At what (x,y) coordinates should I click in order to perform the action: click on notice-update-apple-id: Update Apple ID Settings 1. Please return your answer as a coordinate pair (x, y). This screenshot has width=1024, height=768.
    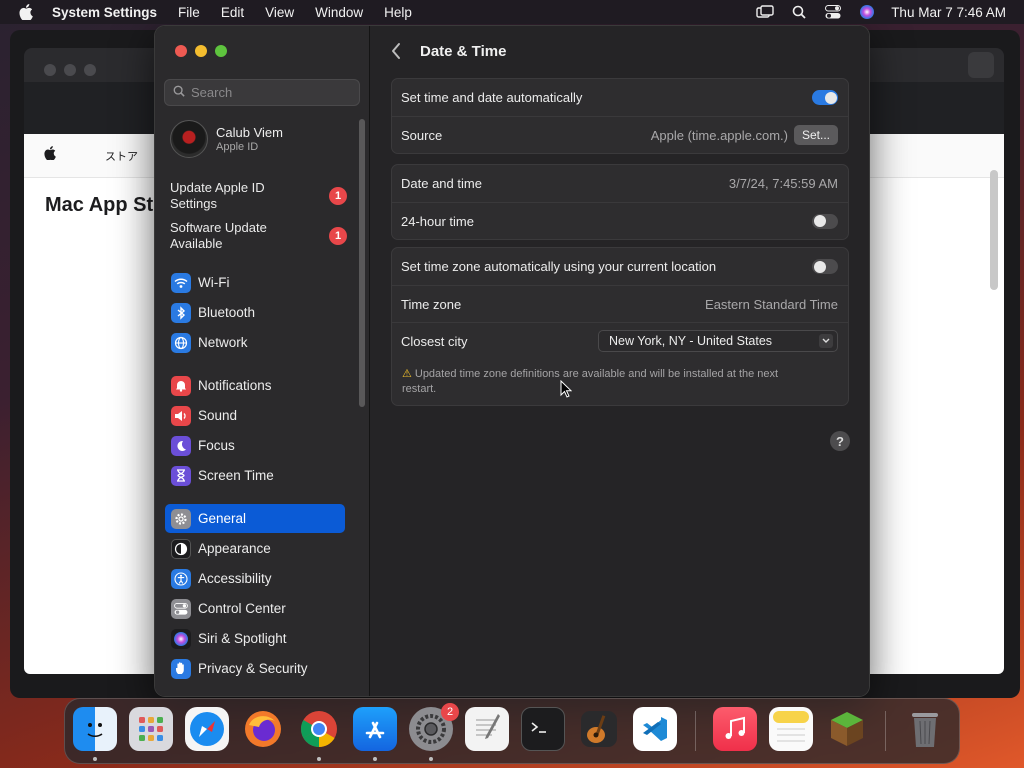
    Looking at the image, I should click on (260, 196).